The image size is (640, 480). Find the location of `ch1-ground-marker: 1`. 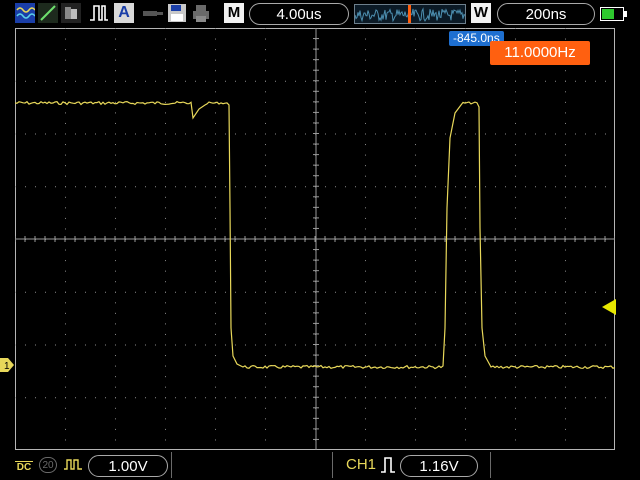

ch1-ground-marker: 1 is located at coordinates (7, 365).